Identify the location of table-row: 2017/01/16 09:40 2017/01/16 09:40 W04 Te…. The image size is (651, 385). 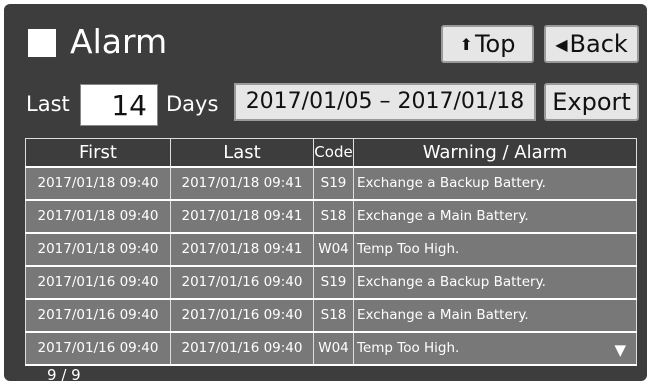
(331, 348).